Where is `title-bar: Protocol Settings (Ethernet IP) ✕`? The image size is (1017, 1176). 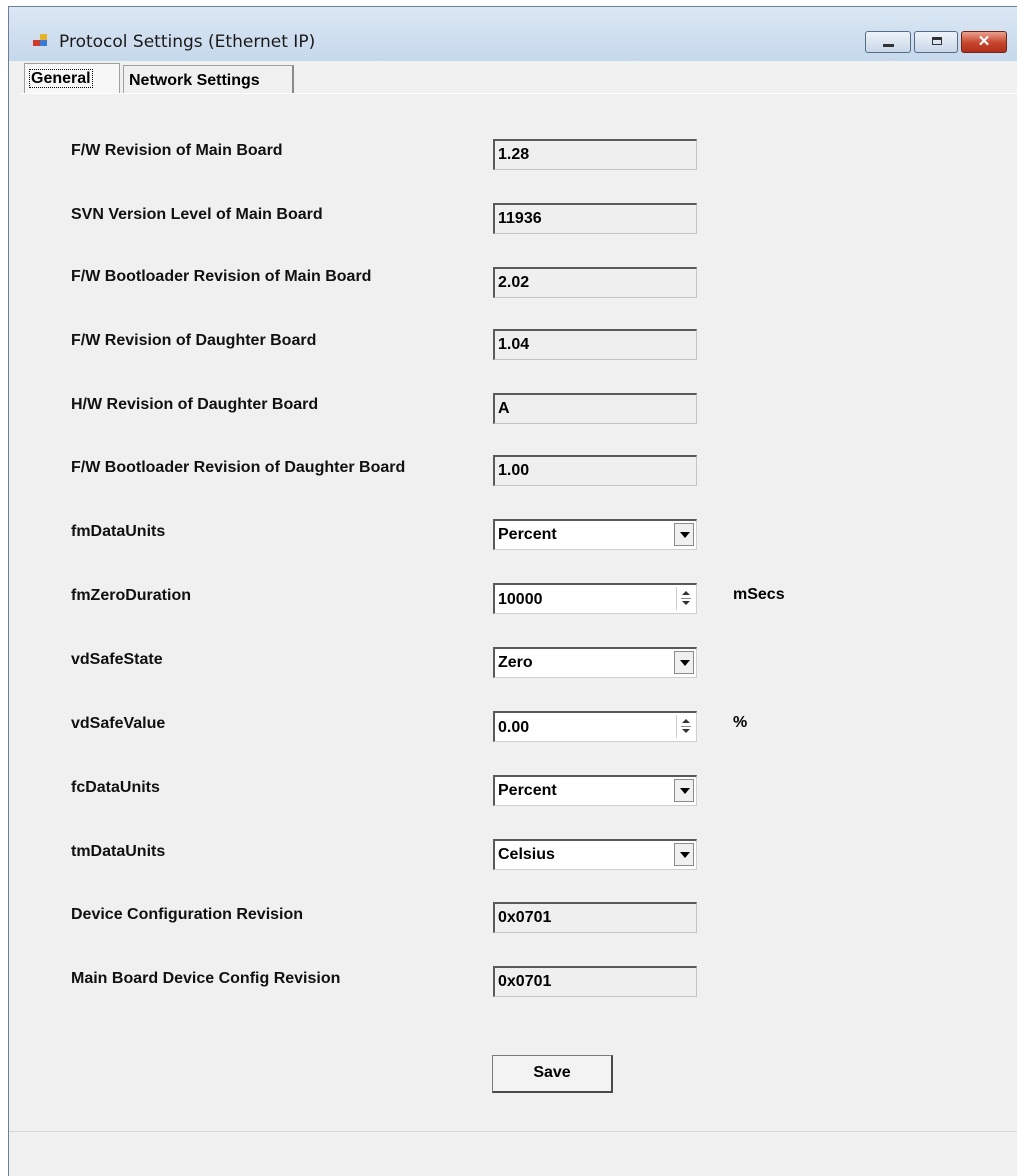
title-bar: Protocol Settings (Ethernet IP) ✕ is located at coordinates (513, 34).